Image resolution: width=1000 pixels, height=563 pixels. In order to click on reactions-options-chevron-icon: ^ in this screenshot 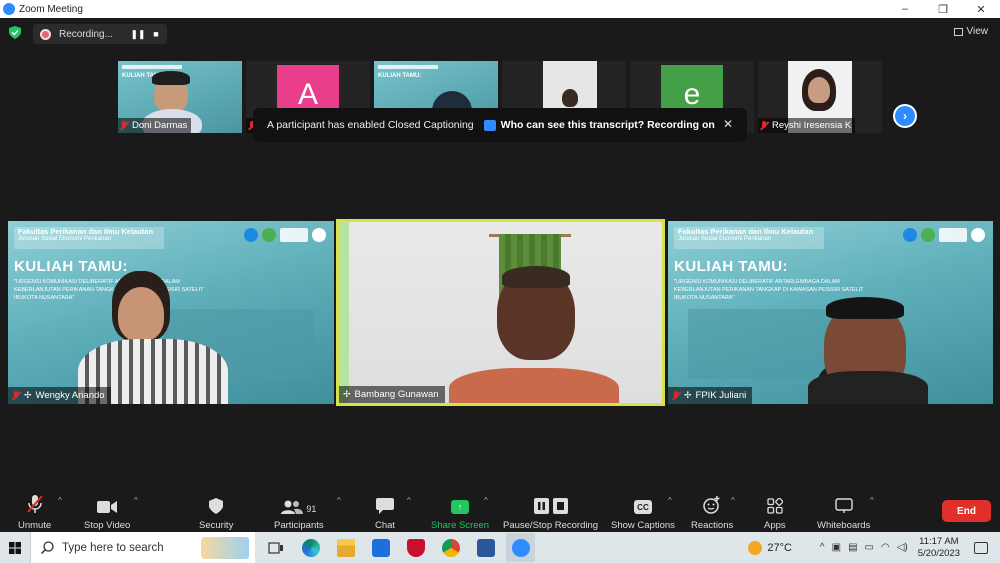, I will do `click(733, 500)`.